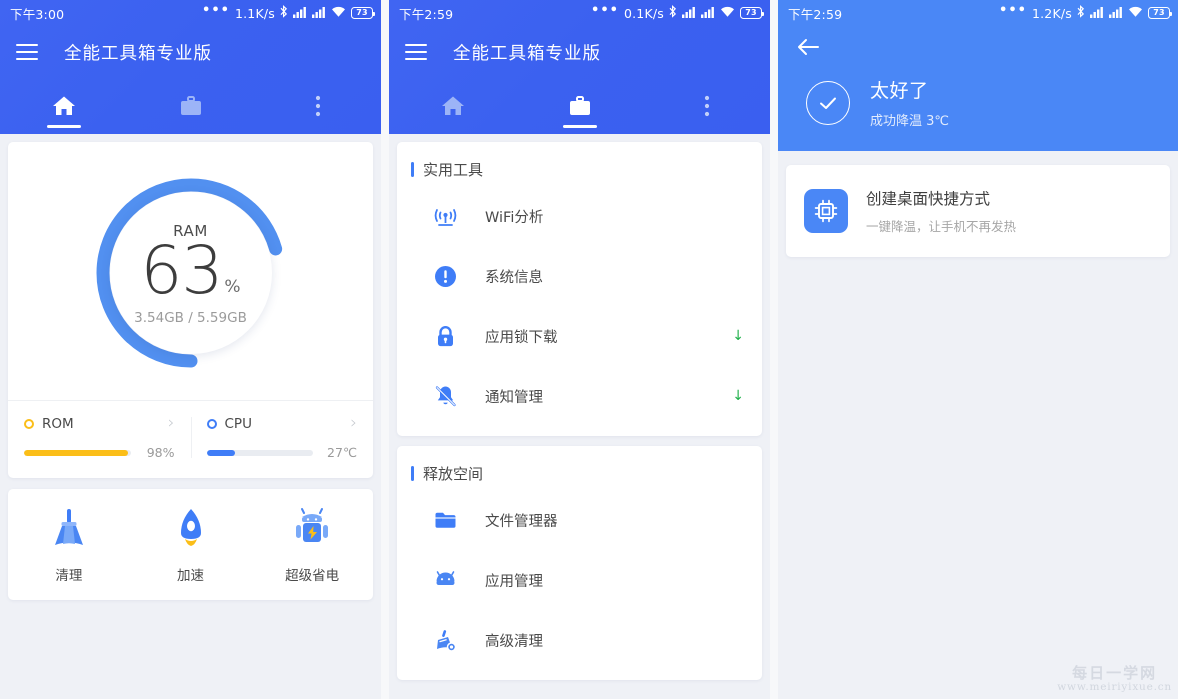 The width and height of the screenshot is (1178, 699). I want to click on battery-level: 73, so click(751, 12).